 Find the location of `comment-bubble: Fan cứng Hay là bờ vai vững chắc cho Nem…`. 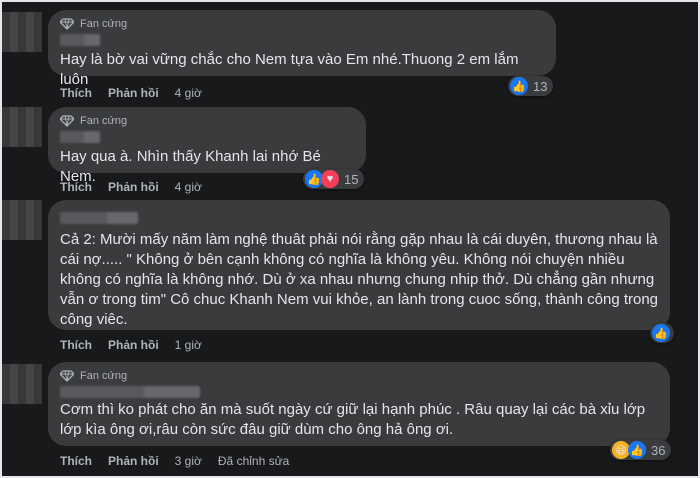

comment-bubble: Fan cứng Hay là bờ vai vững chắc cho Nem… is located at coordinates (302, 49).